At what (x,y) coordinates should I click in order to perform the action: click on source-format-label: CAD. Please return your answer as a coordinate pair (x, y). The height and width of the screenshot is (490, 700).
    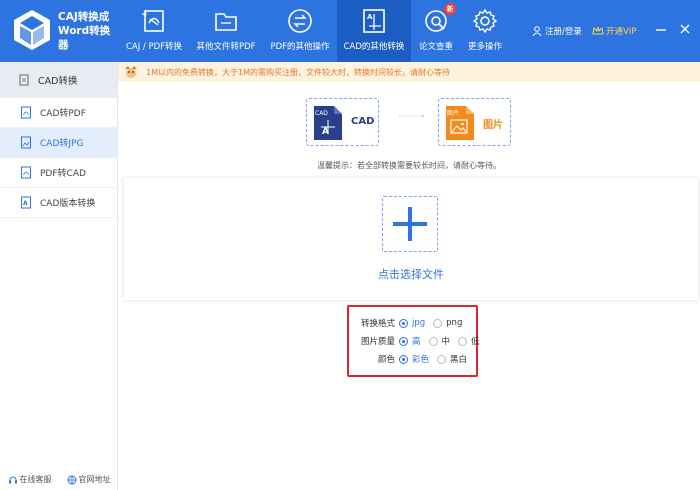
    Looking at the image, I should click on (363, 121).